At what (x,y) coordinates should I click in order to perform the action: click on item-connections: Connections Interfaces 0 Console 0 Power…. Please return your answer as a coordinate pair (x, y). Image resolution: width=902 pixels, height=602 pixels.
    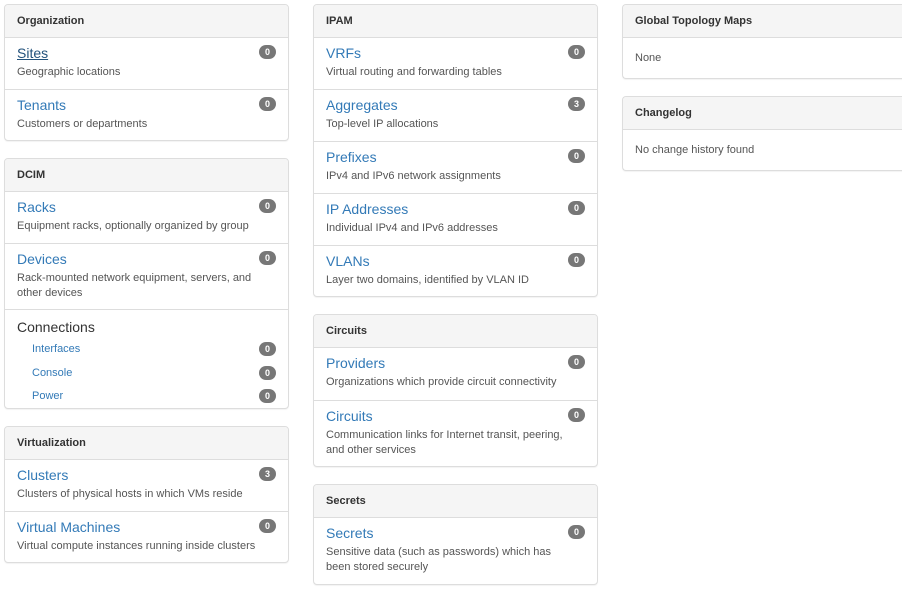
    Looking at the image, I should click on (146, 358).